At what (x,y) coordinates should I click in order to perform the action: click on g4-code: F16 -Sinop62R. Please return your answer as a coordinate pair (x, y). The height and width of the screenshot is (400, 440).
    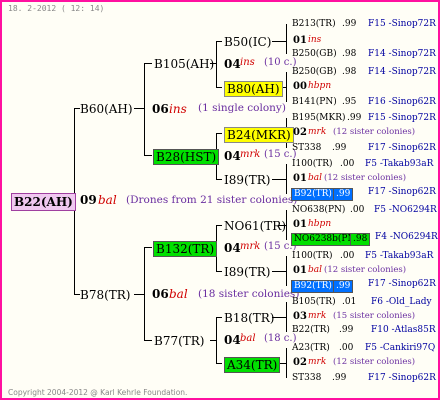
    Looking at the image, I should click on (402, 102).